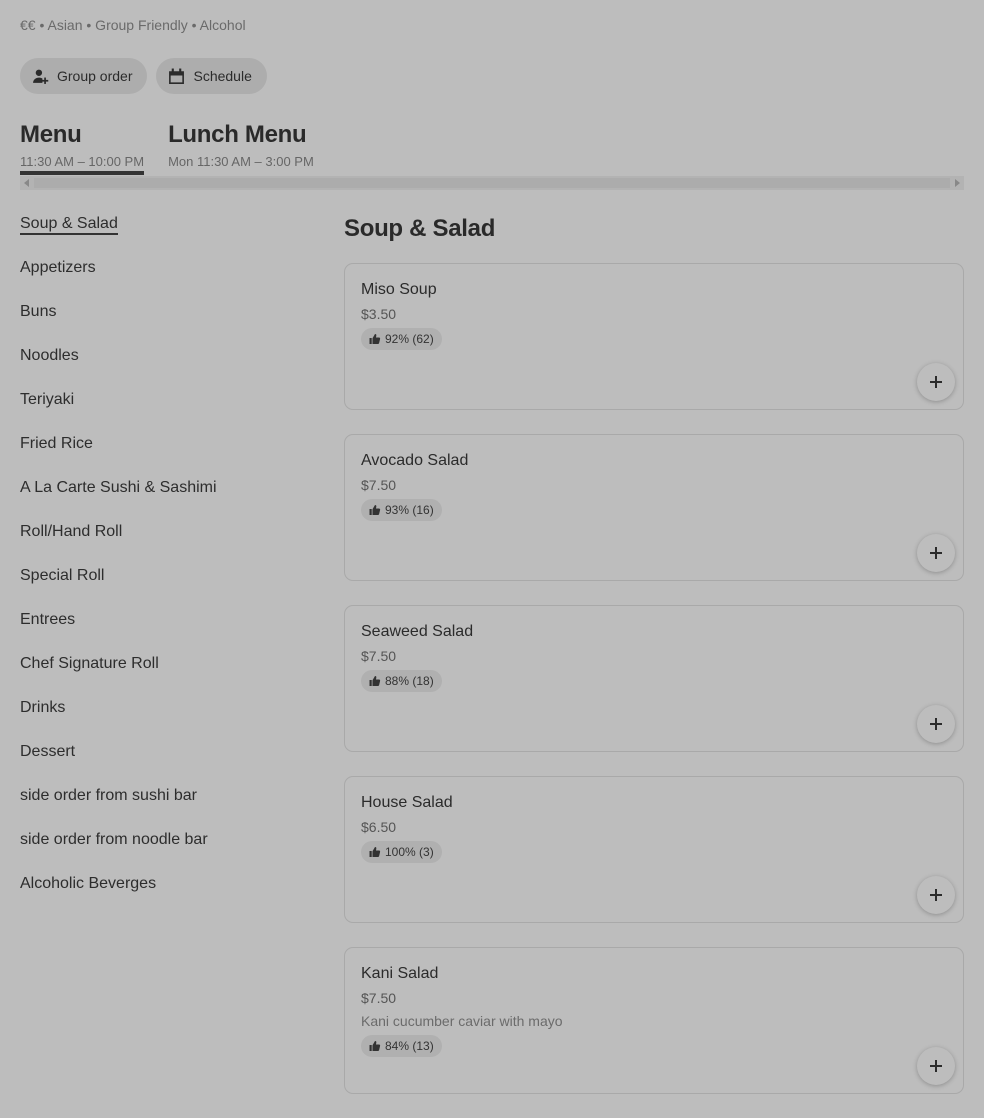 The height and width of the screenshot is (1118, 984). I want to click on sidebar-item-side-order-sushi-bar: side order from sushi bar, so click(170, 807).